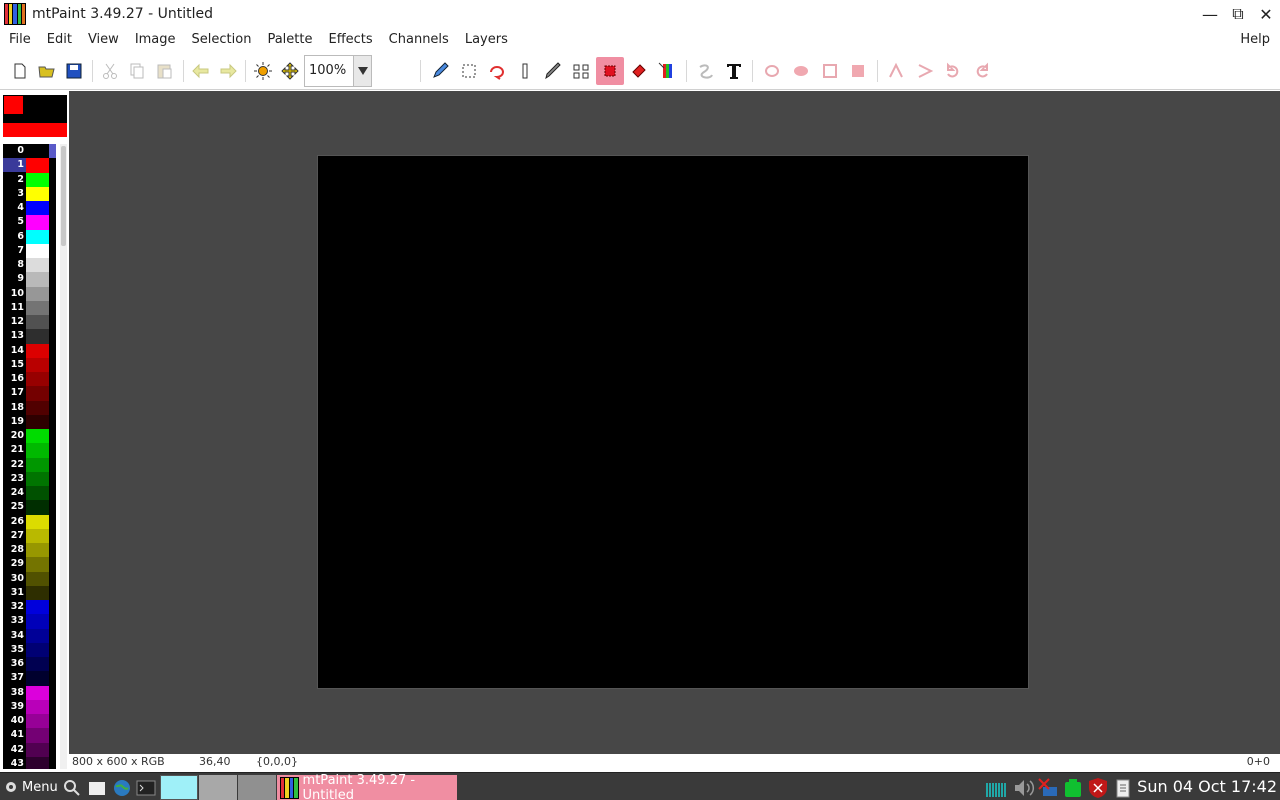 The image size is (1280, 800). What do you see at coordinates (137, 71) in the screenshot?
I see `copy-icon` at bounding box center [137, 71].